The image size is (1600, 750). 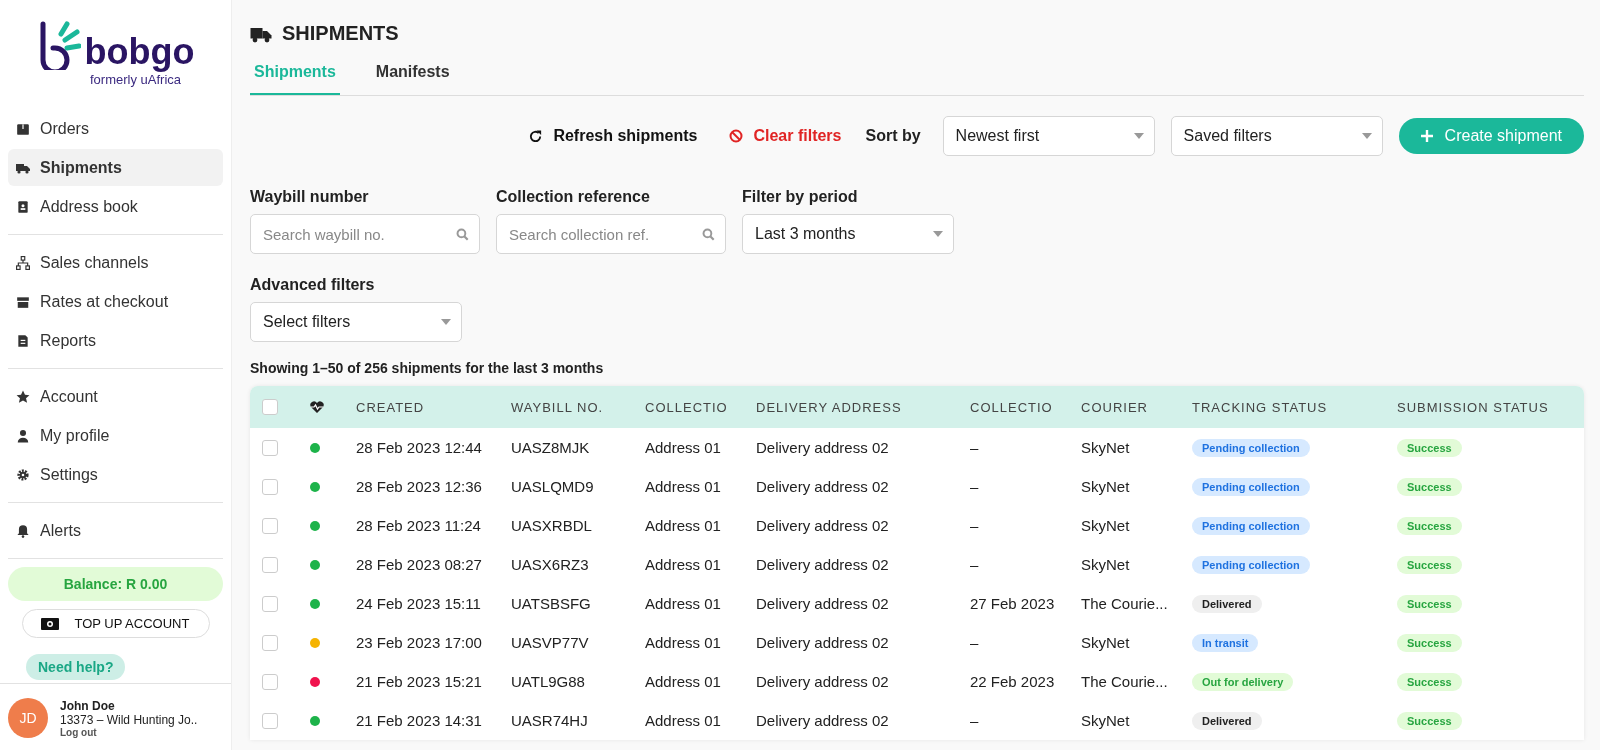 What do you see at coordinates (23, 435) in the screenshot?
I see `user-icon` at bounding box center [23, 435].